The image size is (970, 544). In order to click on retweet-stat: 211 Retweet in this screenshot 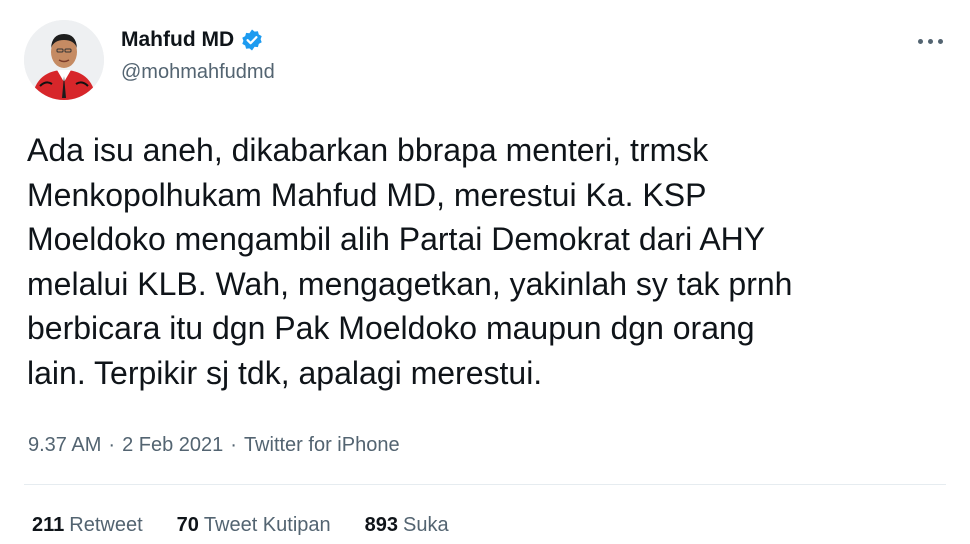, I will do `click(87, 525)`.